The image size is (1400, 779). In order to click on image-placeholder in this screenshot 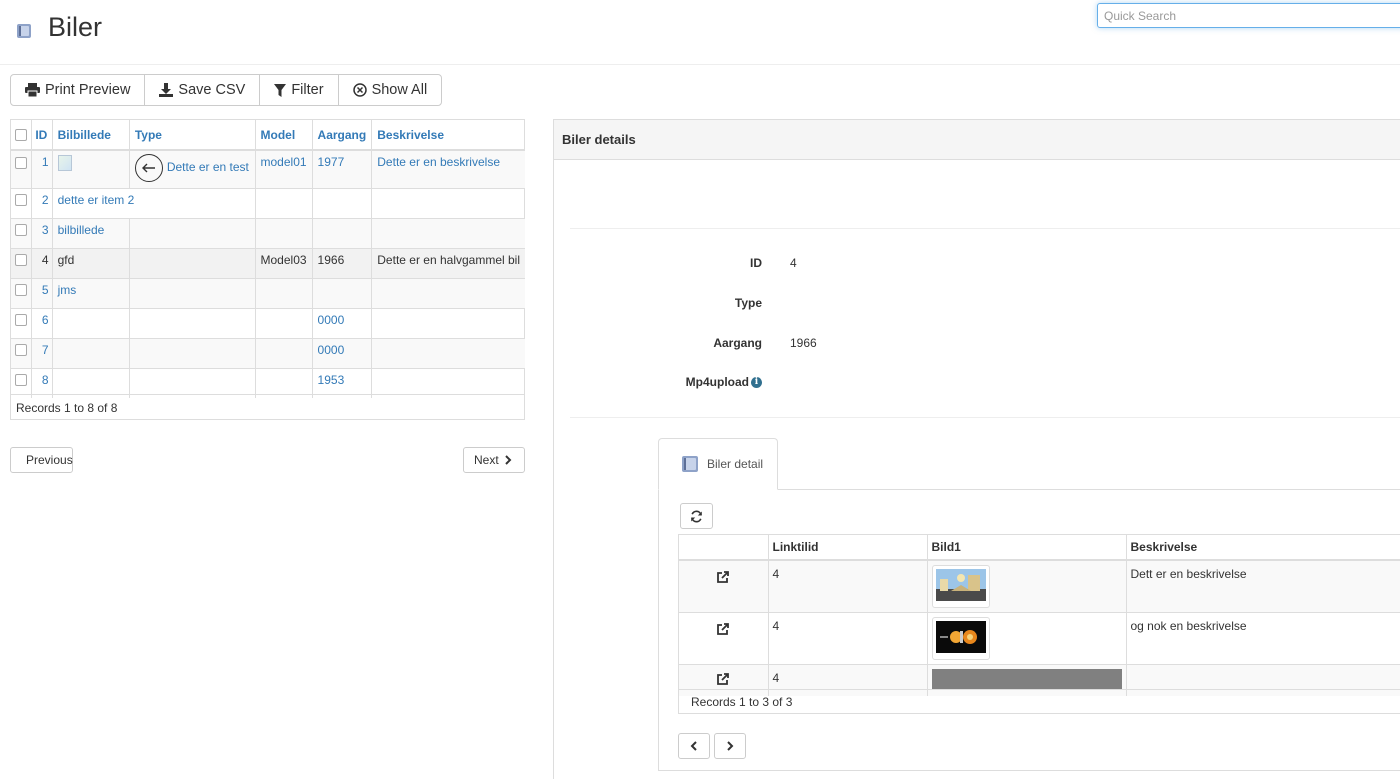, I will do `click(1026, 679)`.